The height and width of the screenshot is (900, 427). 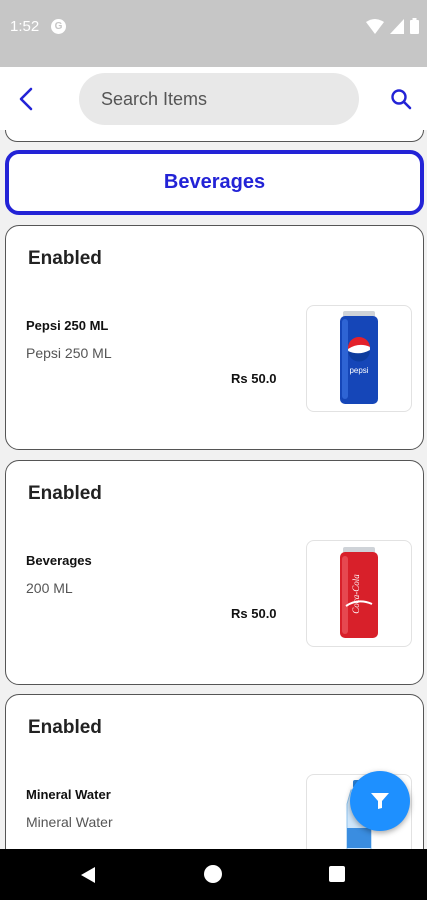 I want to click on pepsi-can-image: pepsi, so click(x=359, y=357).